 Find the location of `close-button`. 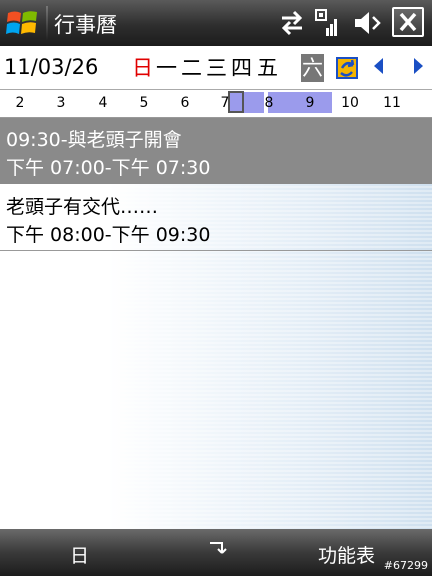

close-button is located at coordinates (408, 22).